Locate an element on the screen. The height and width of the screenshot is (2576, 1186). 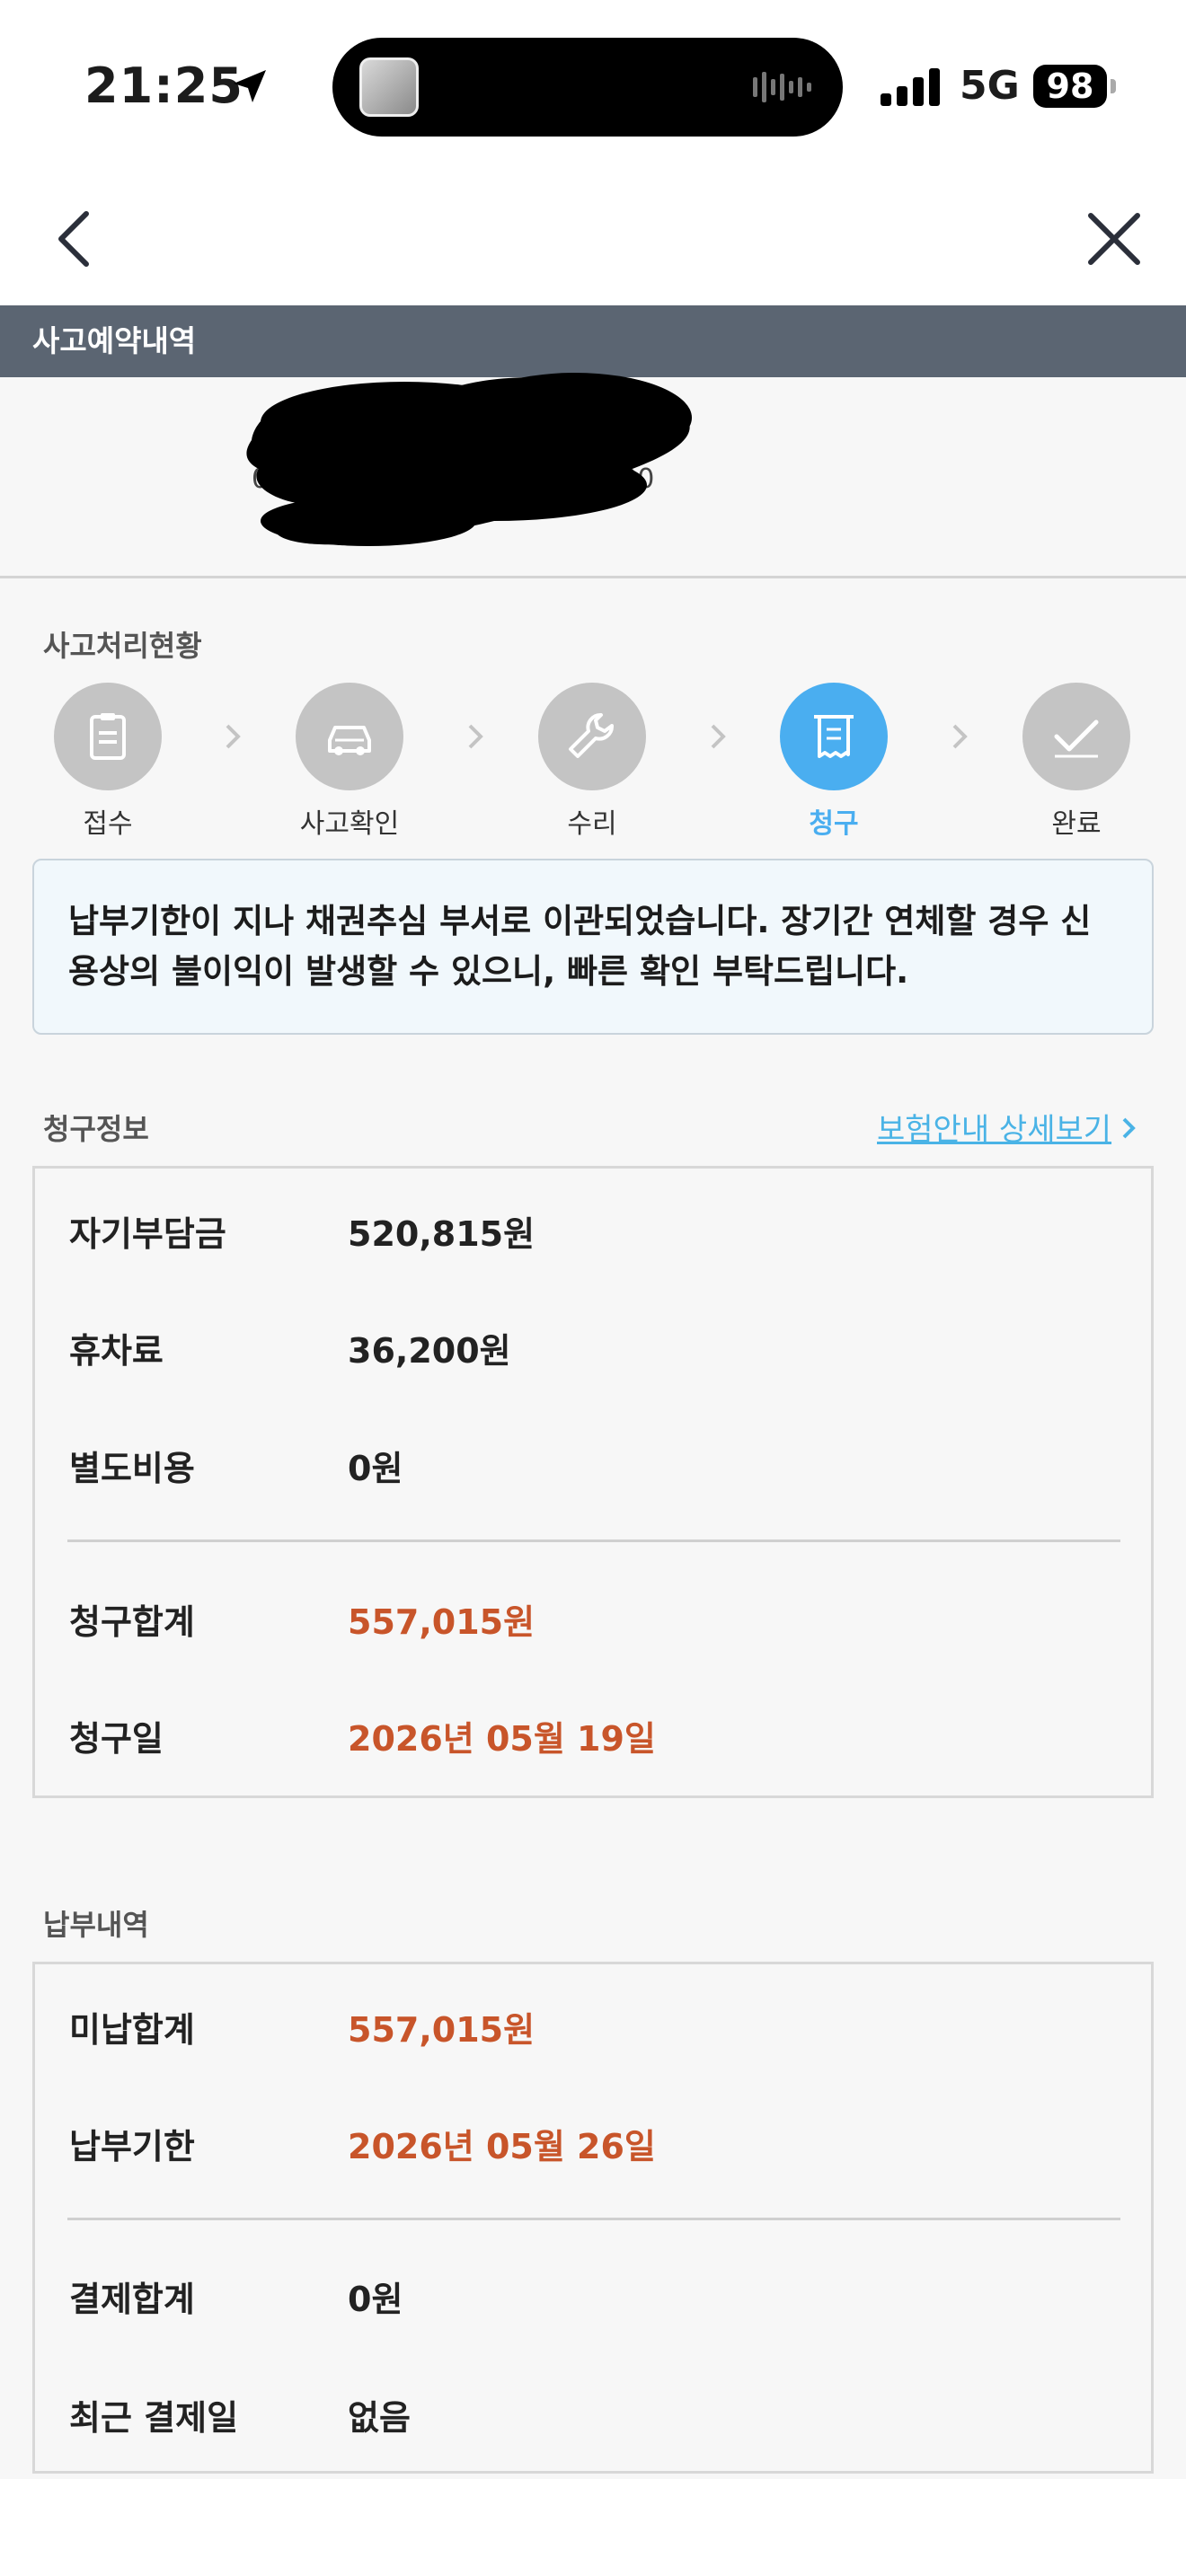
step-complete: 완료 is located at coordinates (1076, 762).